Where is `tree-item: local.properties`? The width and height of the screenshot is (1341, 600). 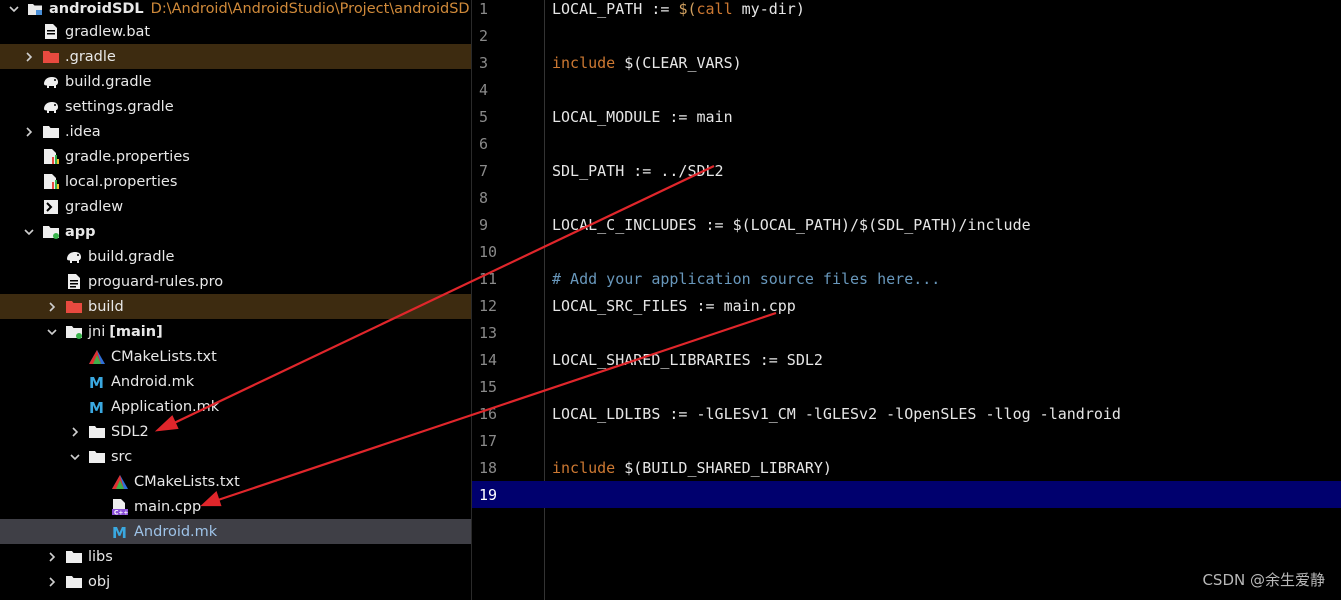
tree-item: local.properties is located at coordinates (235, 181).